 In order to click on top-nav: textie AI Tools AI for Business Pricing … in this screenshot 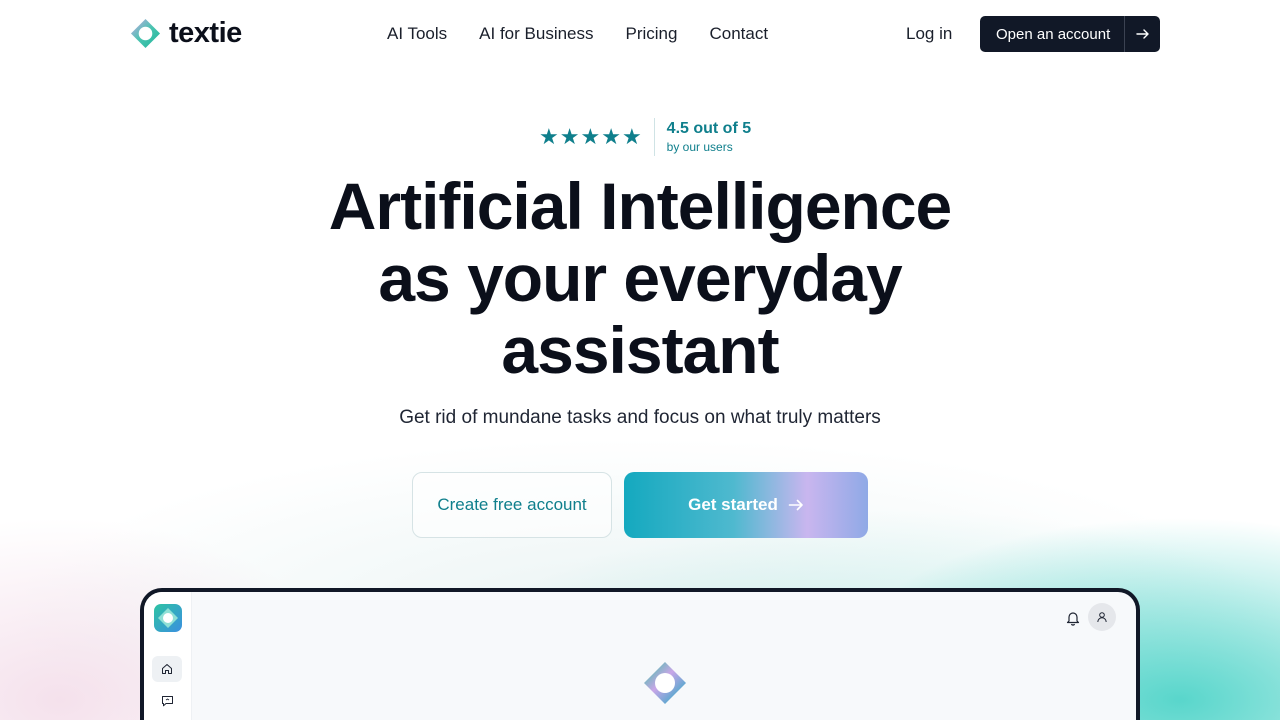, I will do `click(640, 34)`.